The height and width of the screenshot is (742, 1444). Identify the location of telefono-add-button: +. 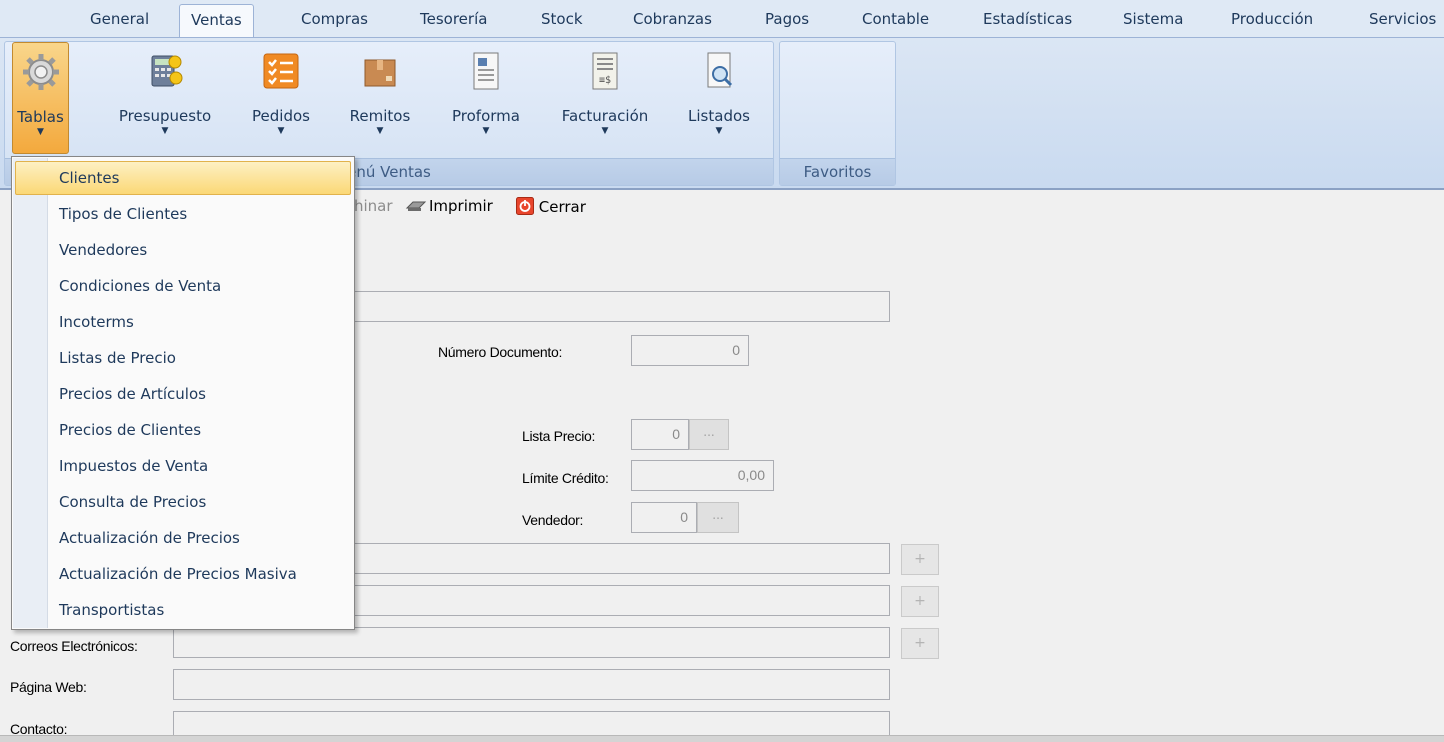
(920, 559).